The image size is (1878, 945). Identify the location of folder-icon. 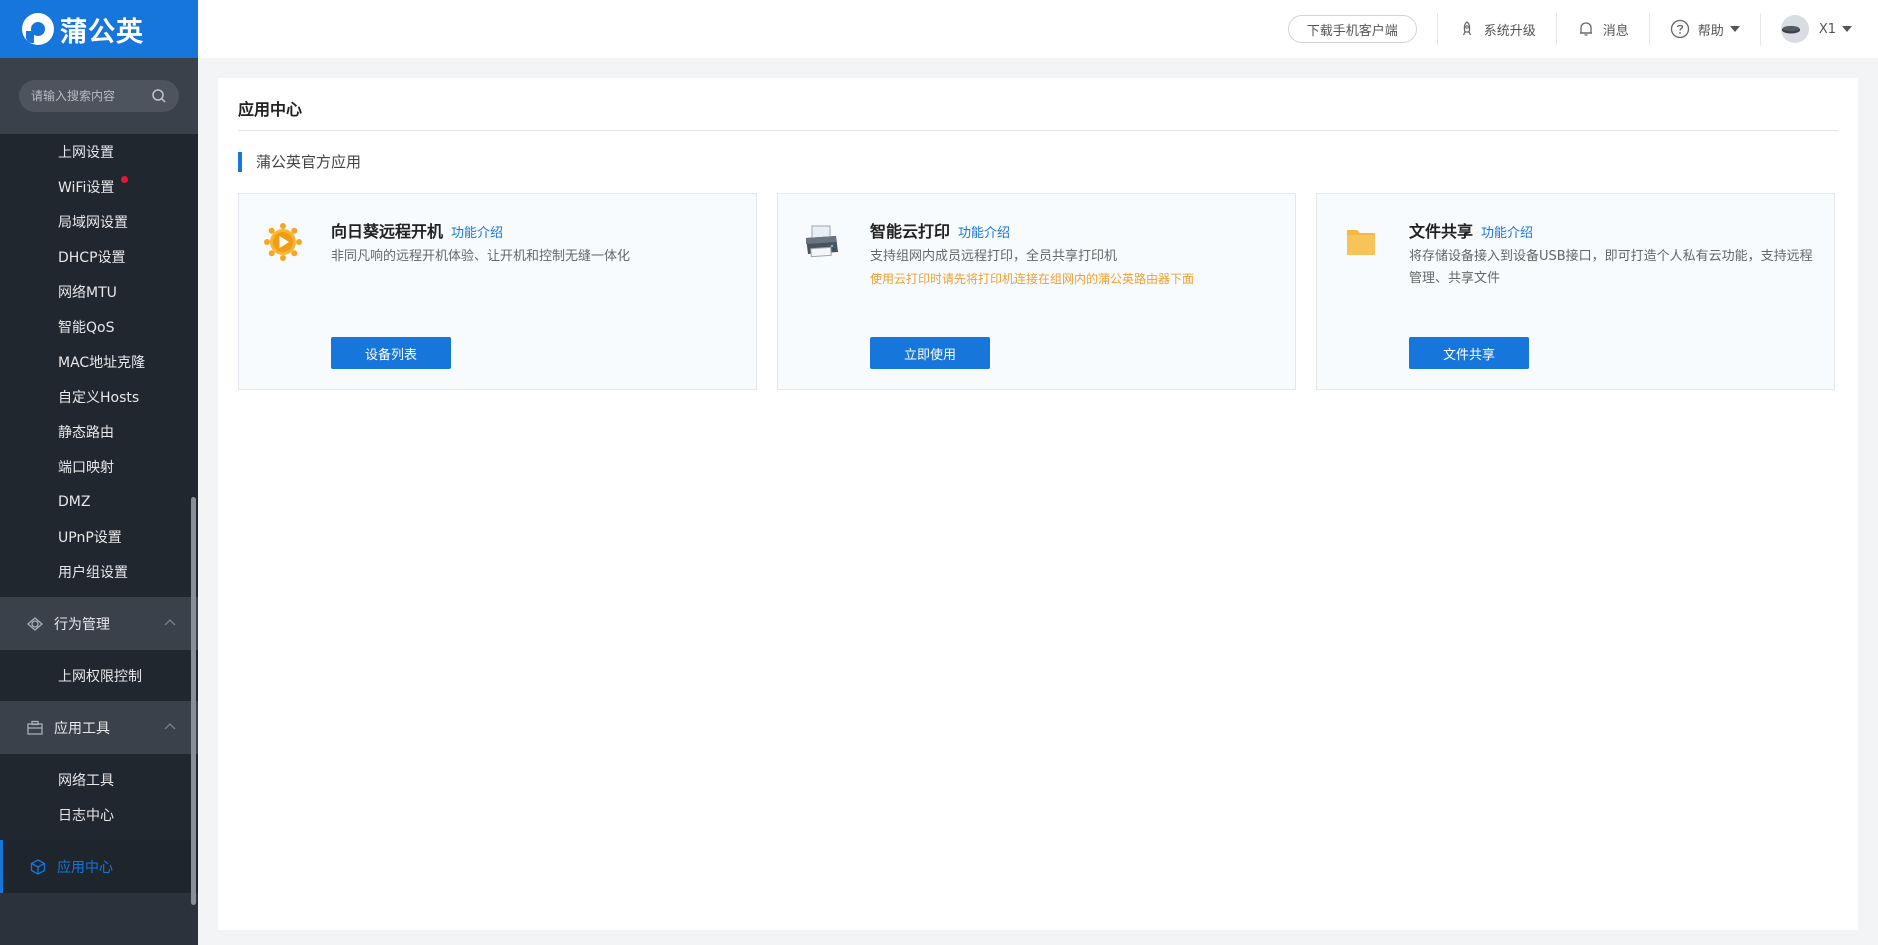
(1361, 242).